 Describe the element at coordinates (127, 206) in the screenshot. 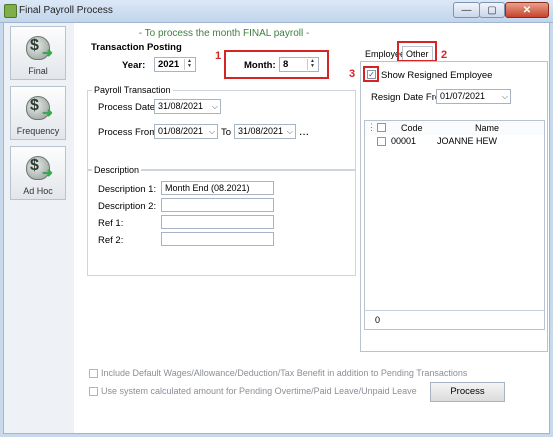

I see `description2-label: Description 2:` at that location.